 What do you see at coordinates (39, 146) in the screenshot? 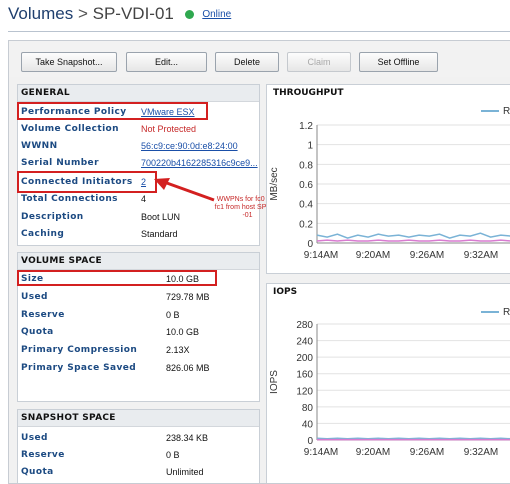
I see `wwnn-label: WWNN` at bounding box center [39, 146].